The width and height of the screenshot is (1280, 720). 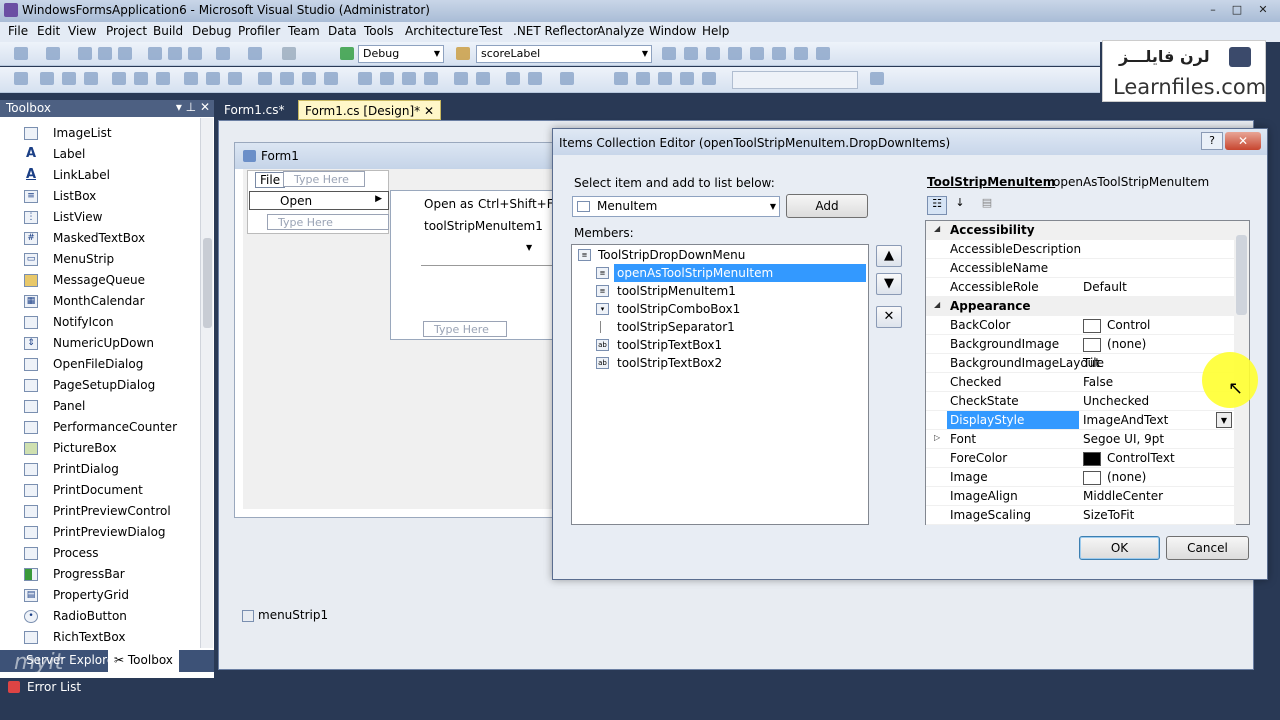 What do you see at coordinates (289, 53) in the screenshot?
I see `navigate-icon` at bounding box center [289, 53].